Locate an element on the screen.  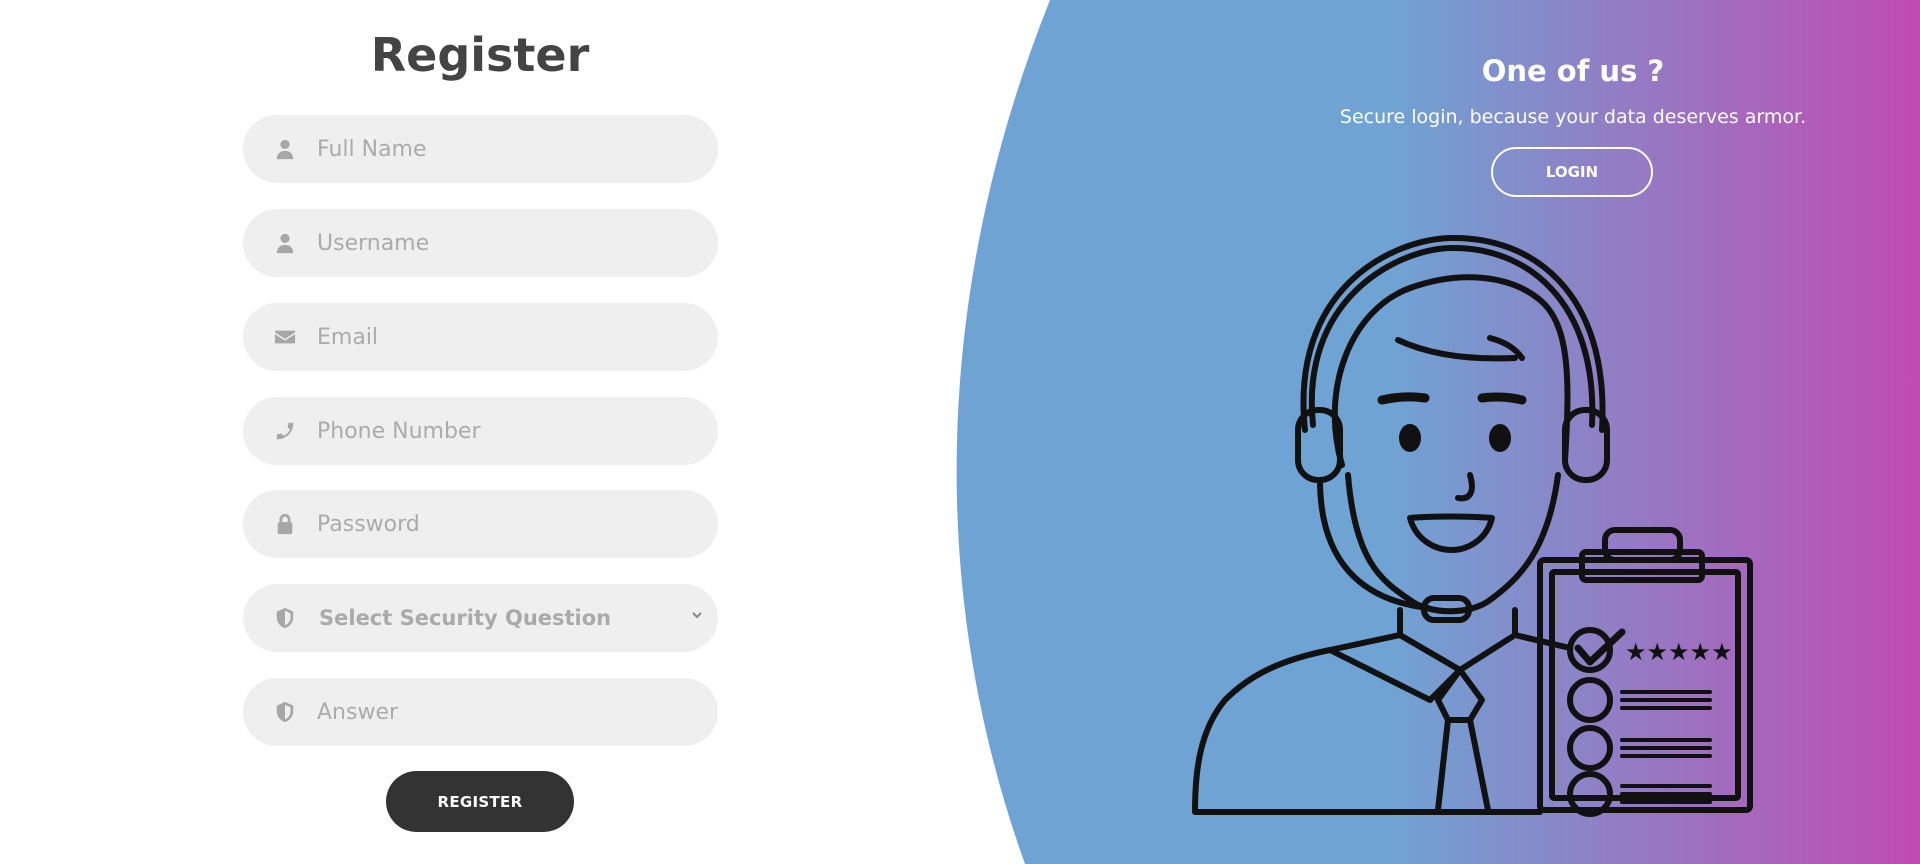
lock-icon is located at coordinates (285, 524).